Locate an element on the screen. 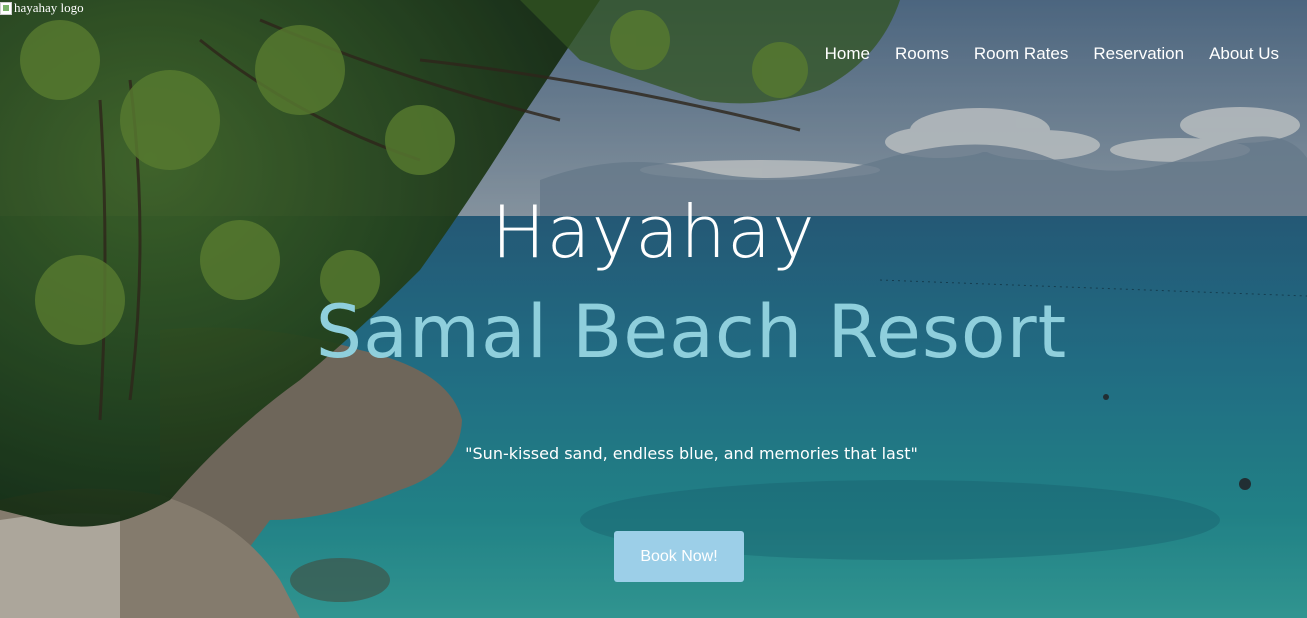 This screenshot has height=618, width=1307. nav-about-us-link: About Us is located at coordinates (1244, 54).